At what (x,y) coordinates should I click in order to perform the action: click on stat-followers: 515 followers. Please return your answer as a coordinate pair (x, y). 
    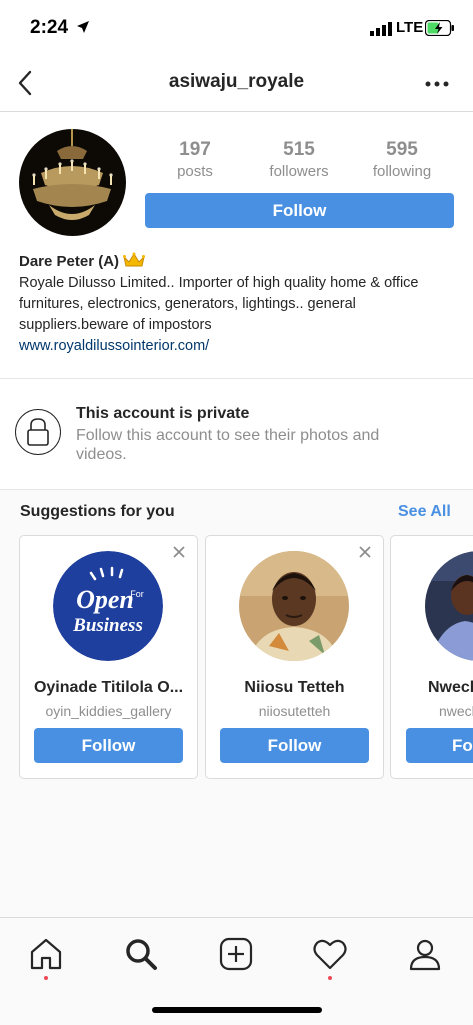
    Looking at the image, I should click on (299, 159).